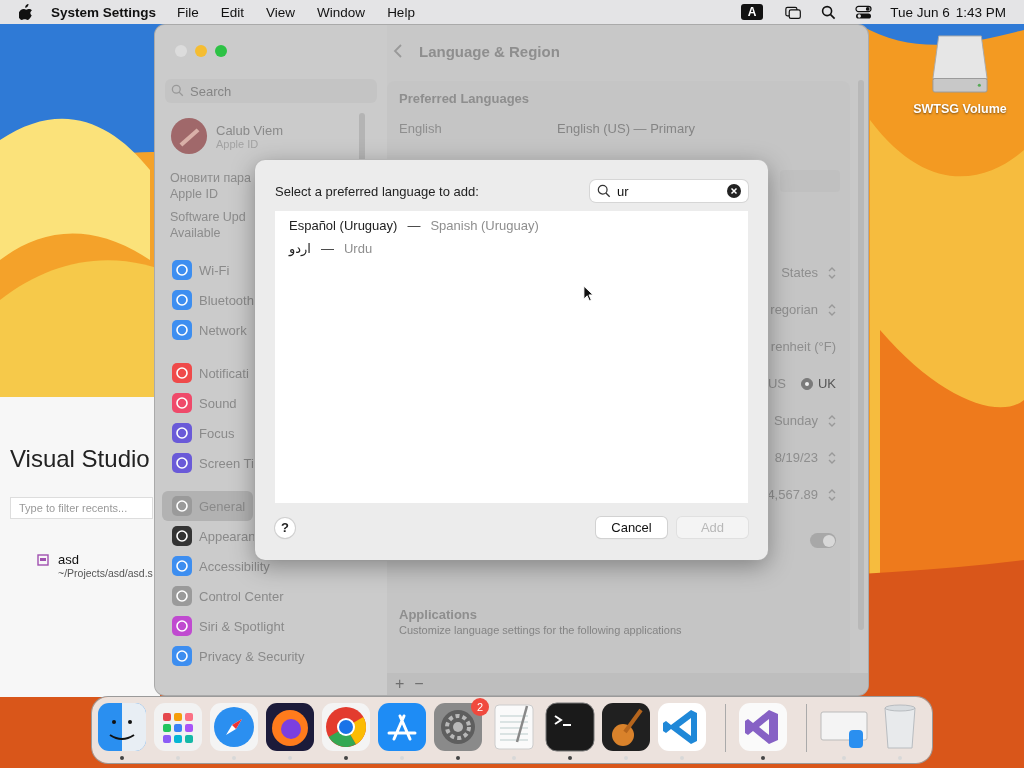  What do you see at coordinates (402, 727) in the screenshot?
I see `letter-a-icon` at bounding box center [402, 727].